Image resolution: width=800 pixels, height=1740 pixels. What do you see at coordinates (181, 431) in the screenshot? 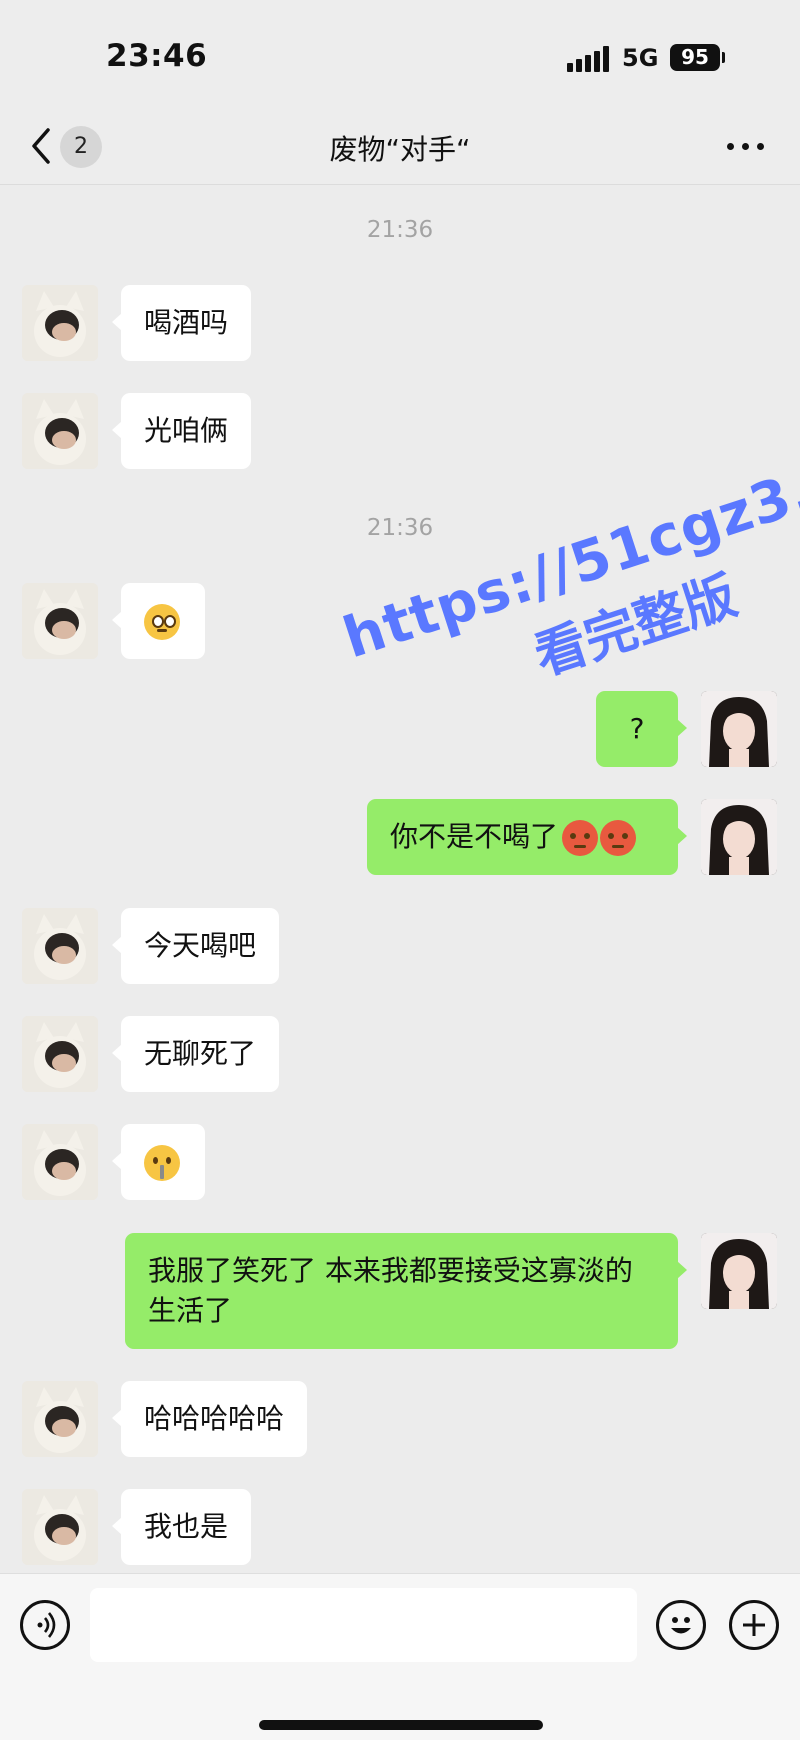
I see `incoming-message: 光咱俩` at bounding box center [181, 431].